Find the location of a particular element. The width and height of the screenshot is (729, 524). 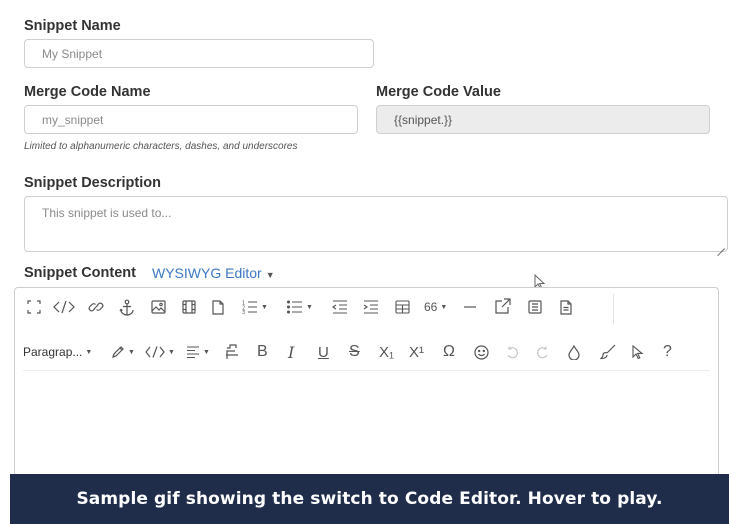

superscript-button: X¹ is located at coordinates (416, 352).